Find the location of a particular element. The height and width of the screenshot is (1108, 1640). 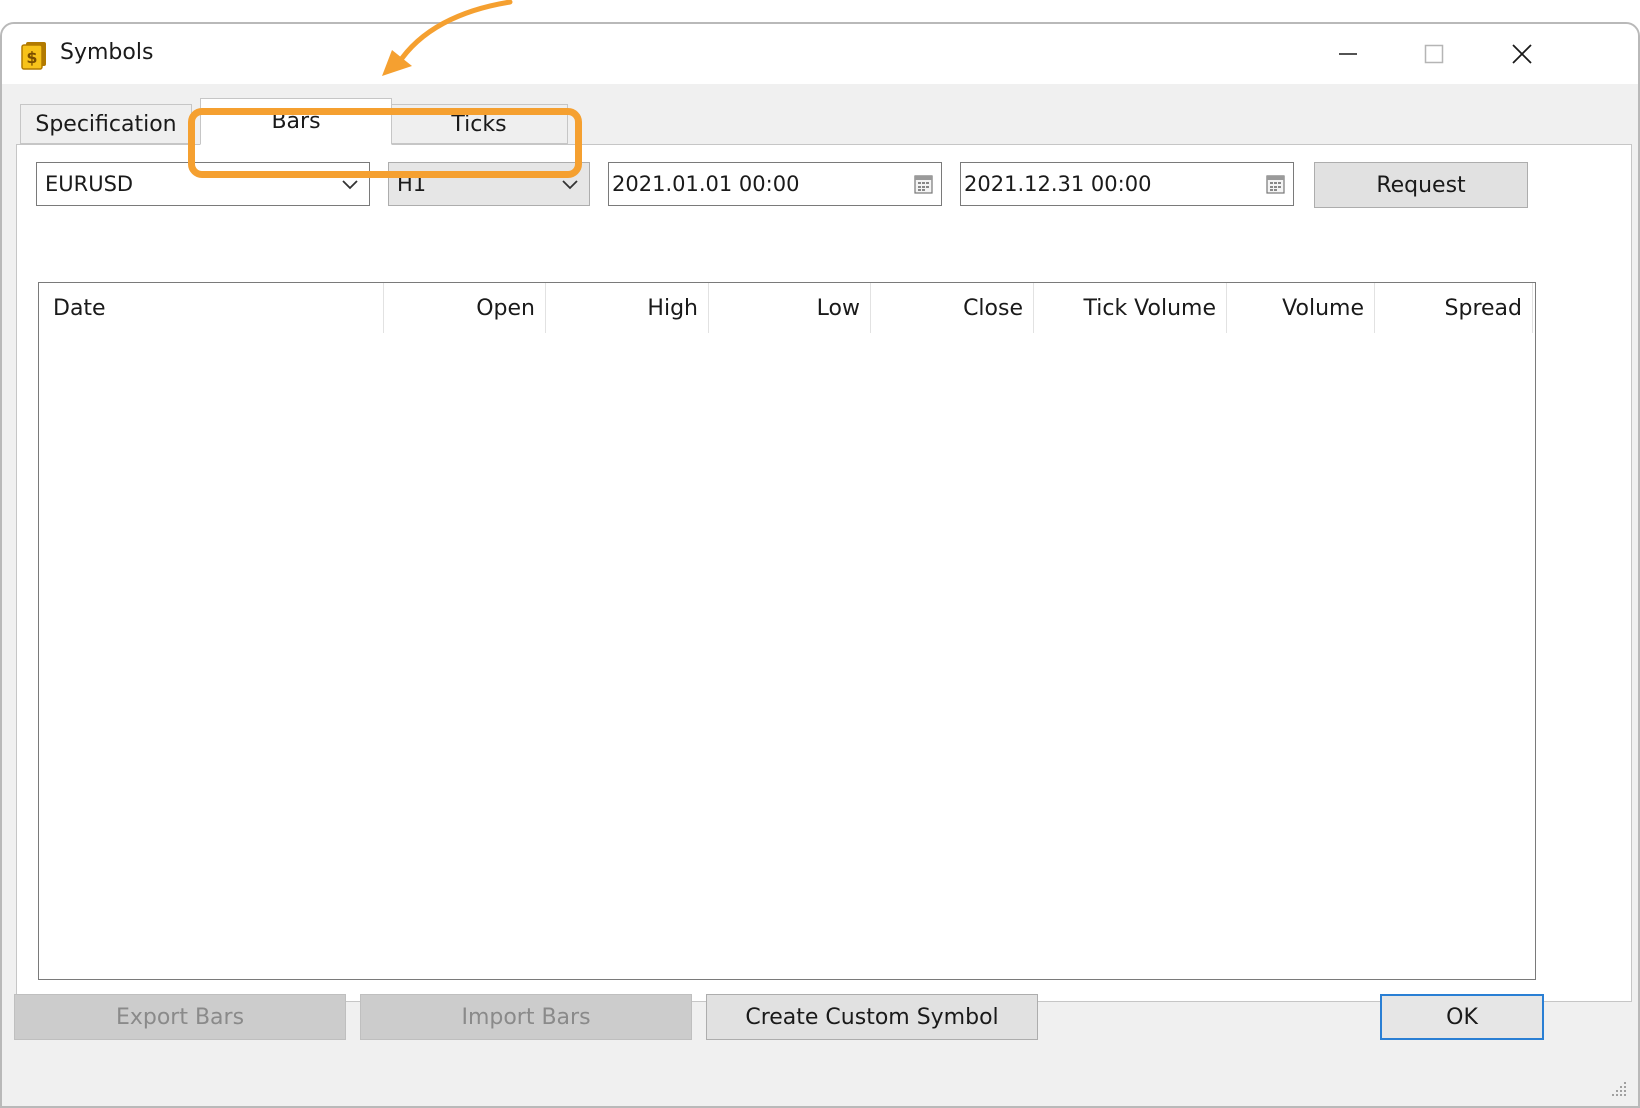

timeframe-value: H1 is located at coordinates (412, 184).